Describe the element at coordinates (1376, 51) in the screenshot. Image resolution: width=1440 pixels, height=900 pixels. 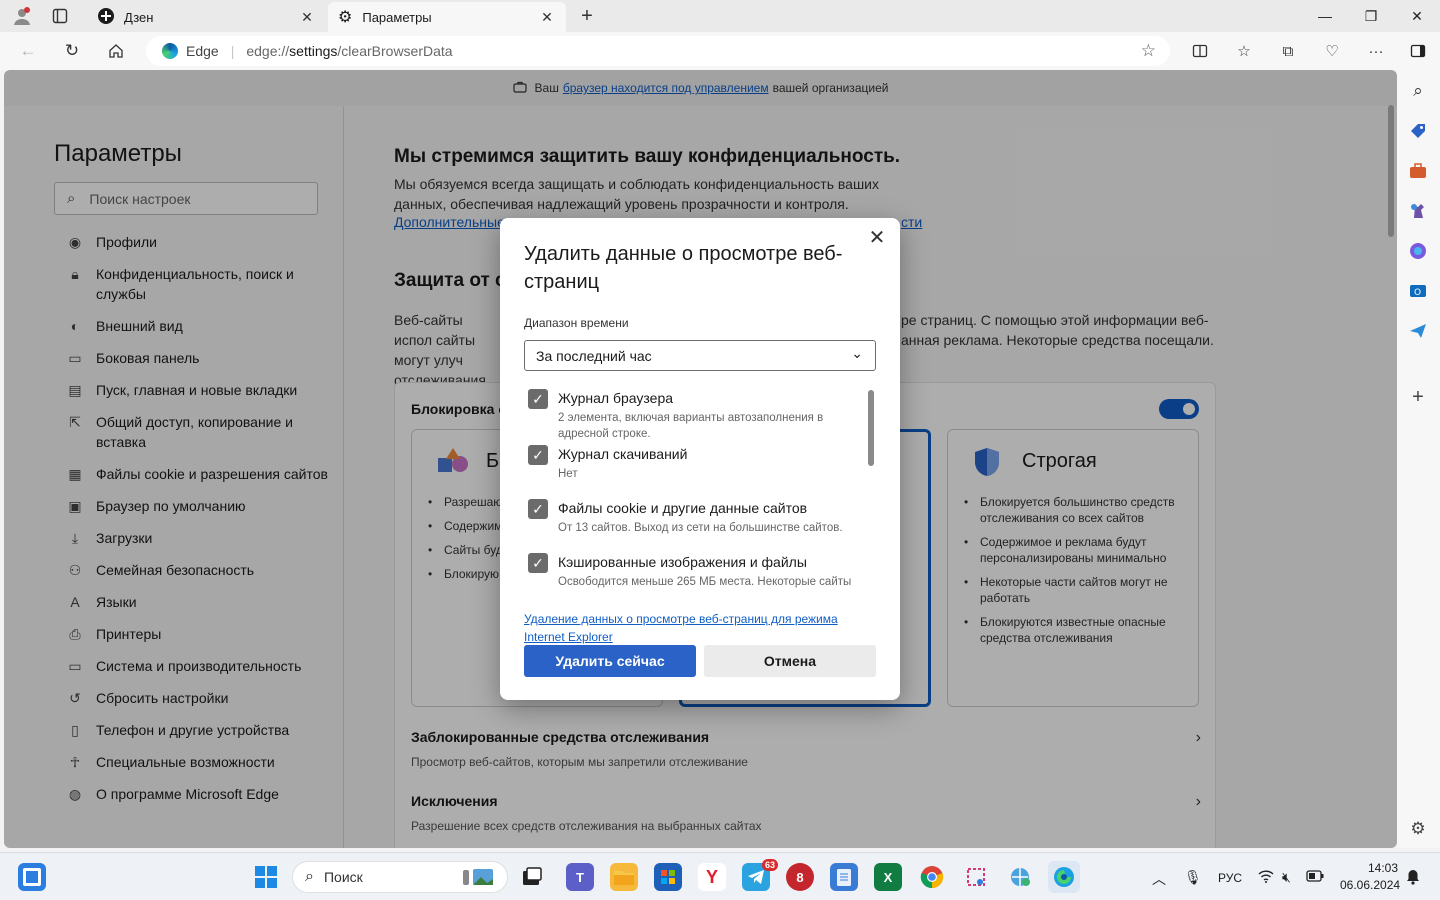
I see `more-menu-icon: ···` at that location.